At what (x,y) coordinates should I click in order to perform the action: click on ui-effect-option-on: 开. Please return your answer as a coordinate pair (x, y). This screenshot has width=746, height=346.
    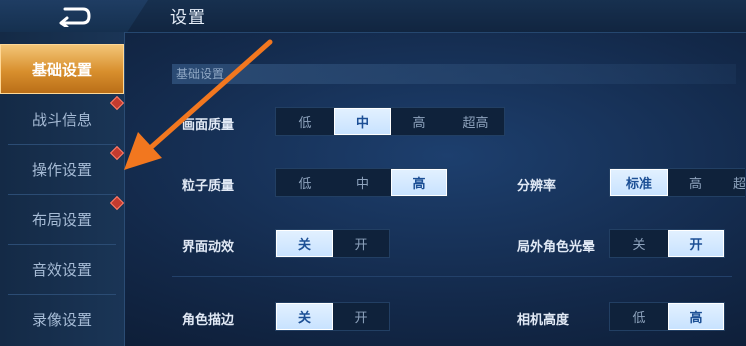
    Looking at the image, I should click on (361, 243).